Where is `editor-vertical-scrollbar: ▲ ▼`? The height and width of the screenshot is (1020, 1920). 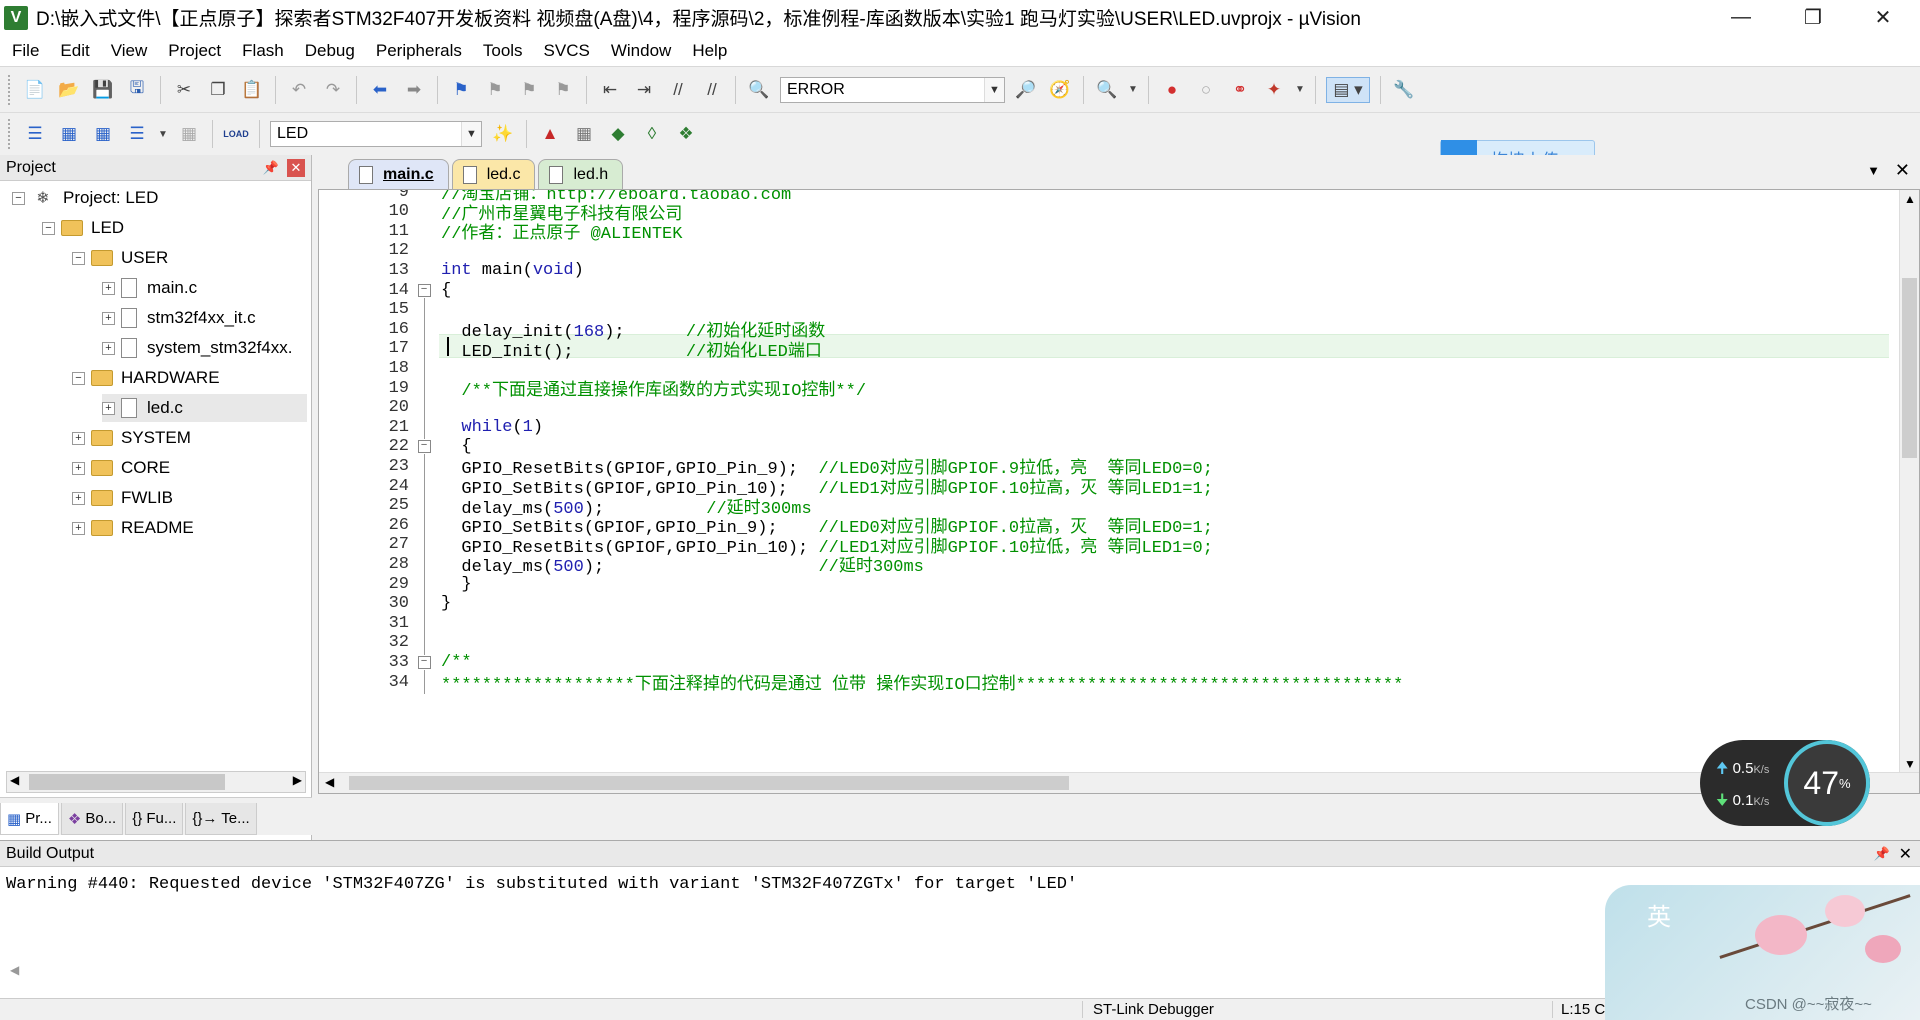
editor-vertical-scrollbar: ▲ ▼ is located at coordinates (1909, 481).